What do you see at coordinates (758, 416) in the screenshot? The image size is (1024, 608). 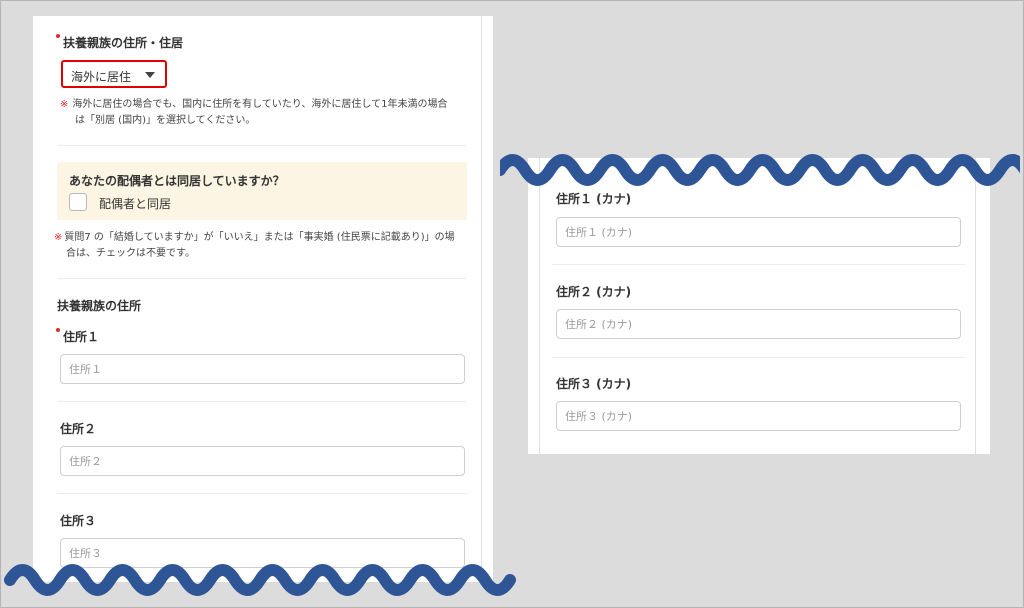 I see `address3-kana-input` at bounding box center [758, 416].